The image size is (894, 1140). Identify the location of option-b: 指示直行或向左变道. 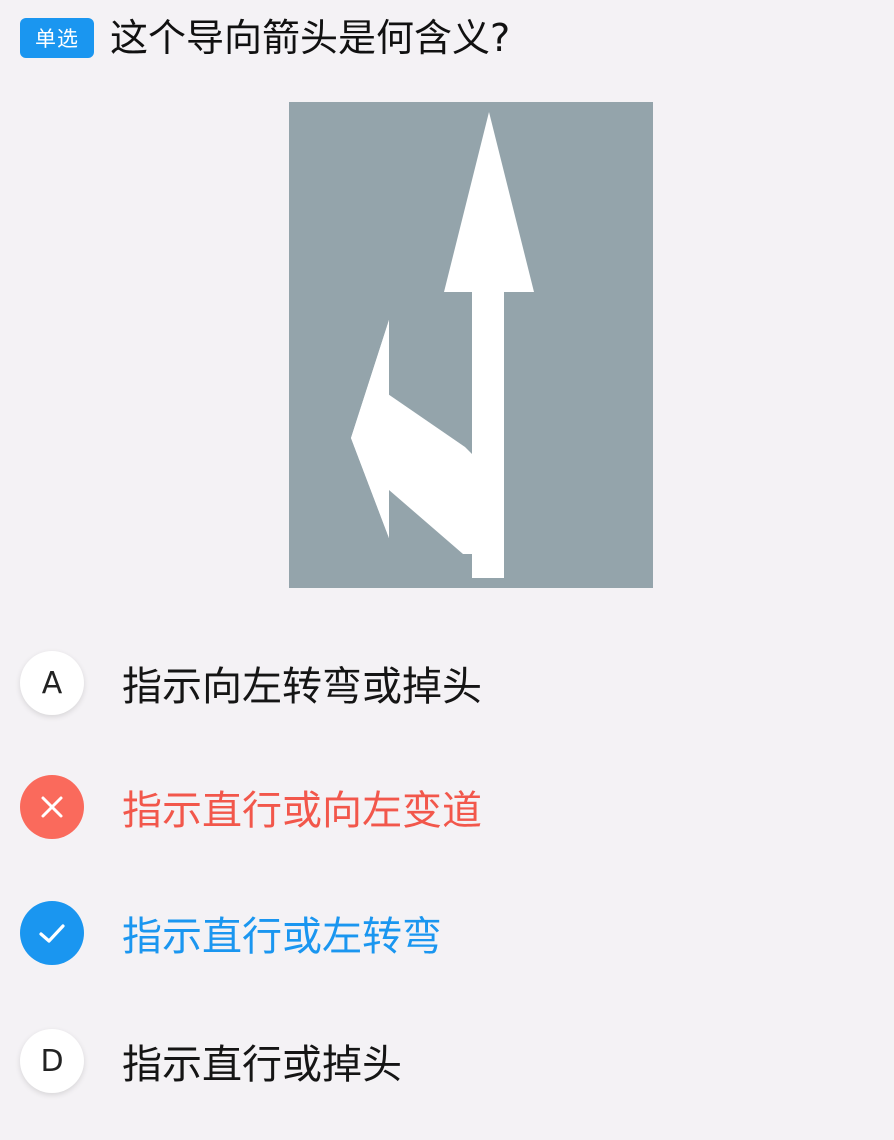
(447, 807).